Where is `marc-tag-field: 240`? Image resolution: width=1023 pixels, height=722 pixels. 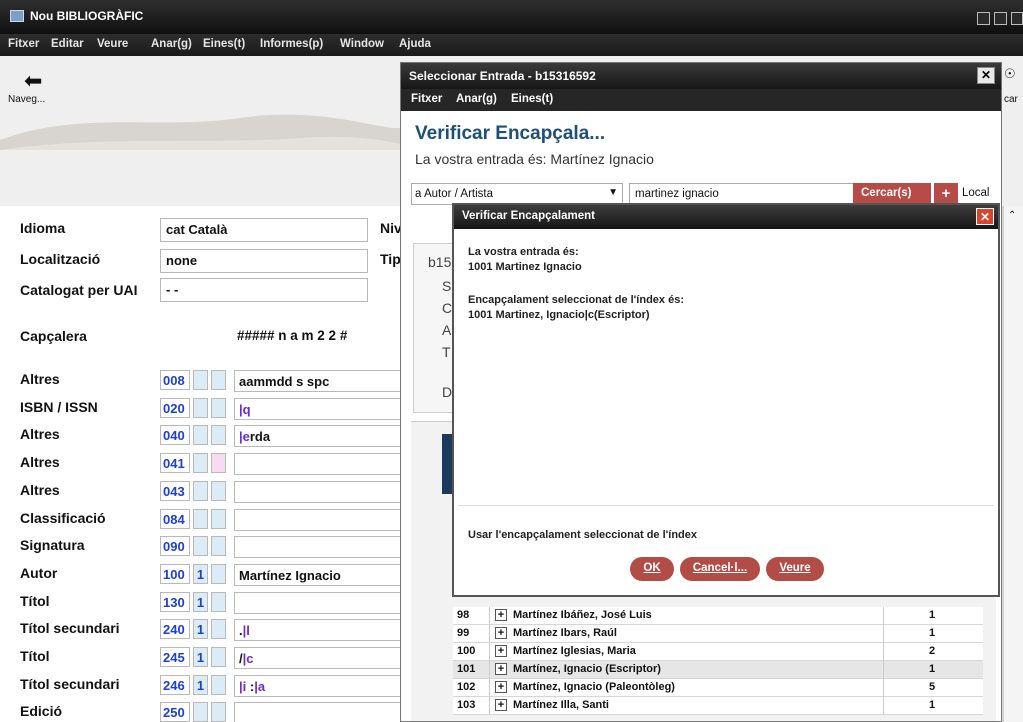 marc-tag-field: 240 is located at coordinates (175, 629).